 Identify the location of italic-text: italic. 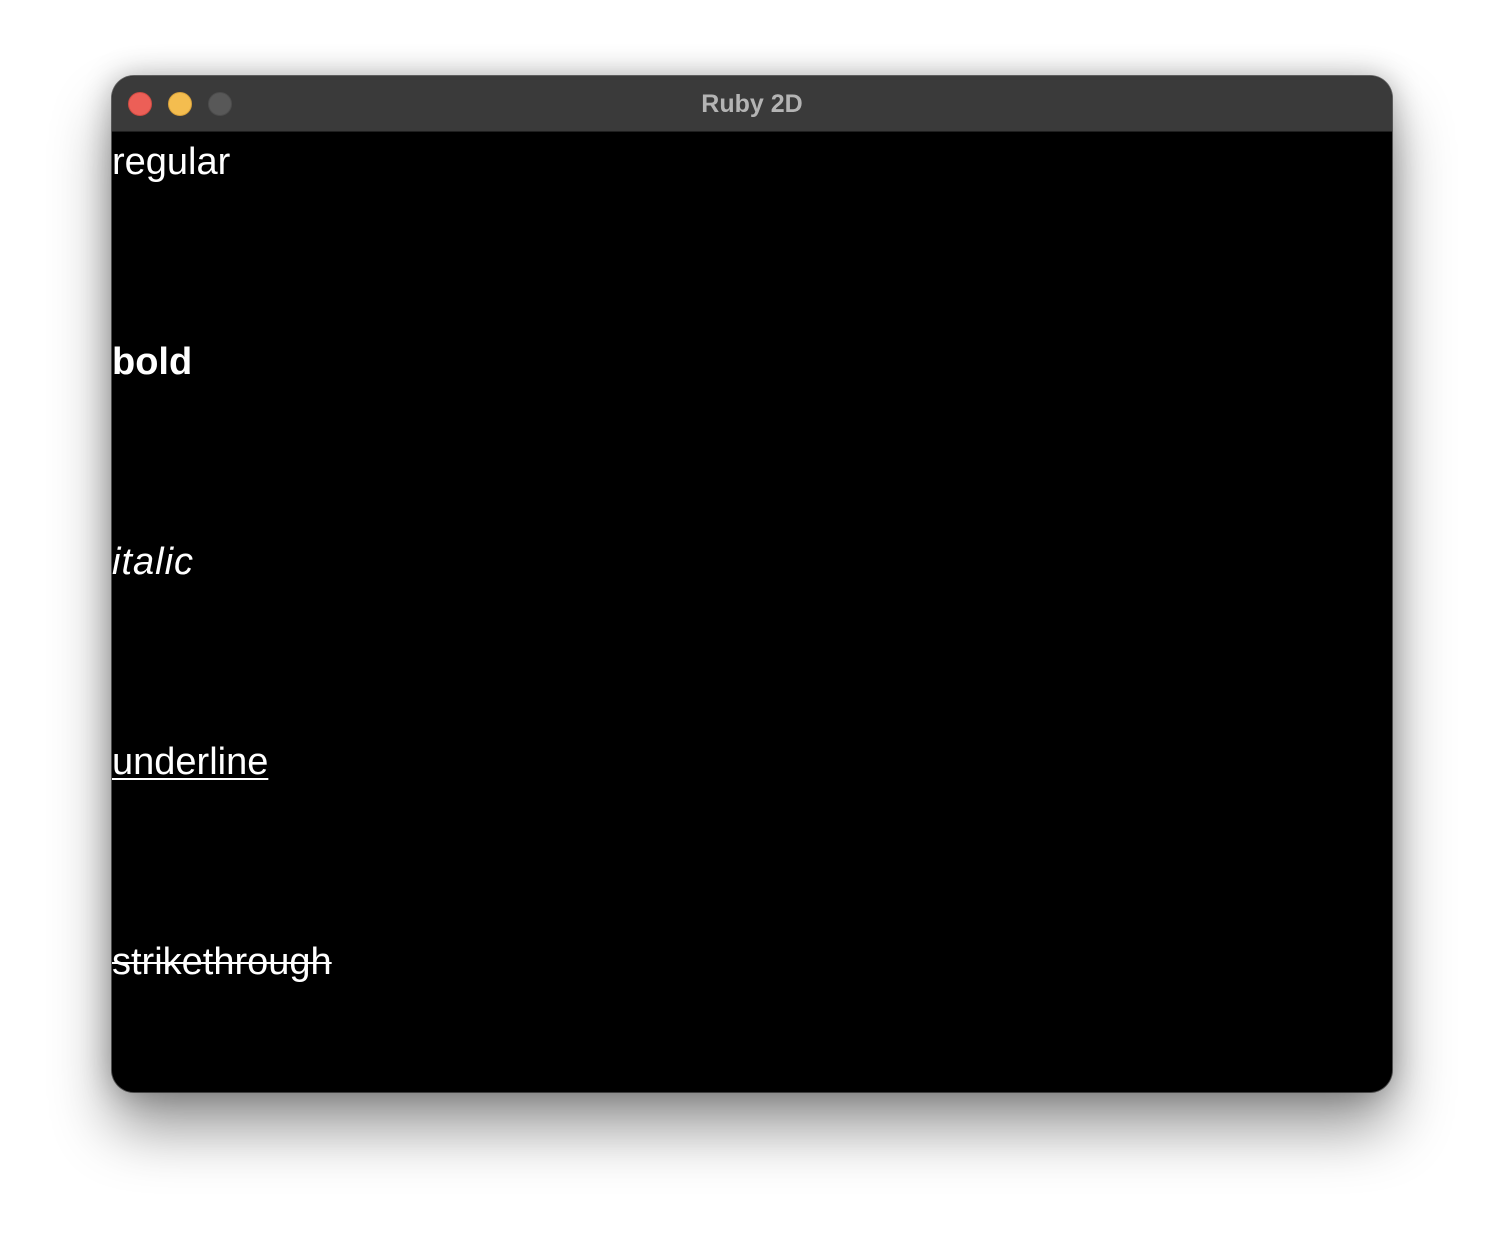
(153, 562).